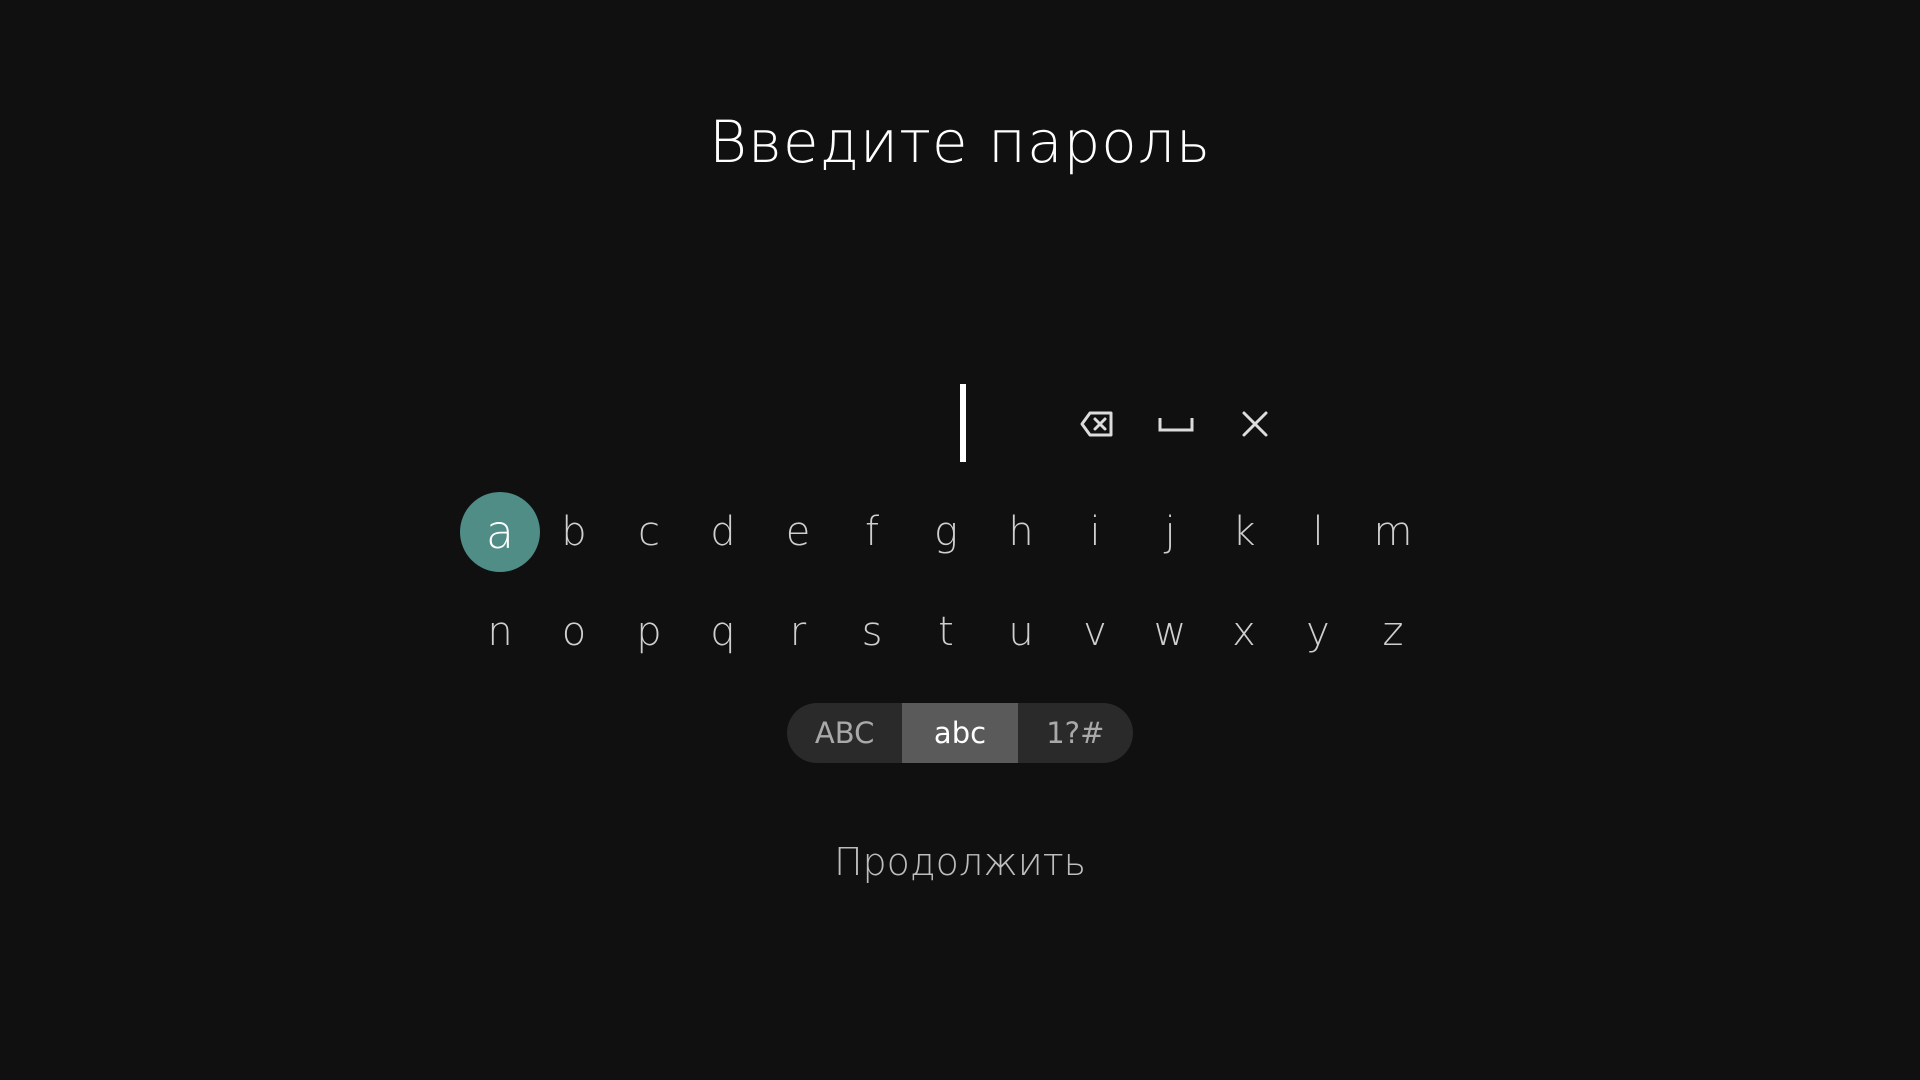  What do you see at coordinates (946, 532) in the screenshot?
I see `key-g: g` at bounding box center [946, 532].